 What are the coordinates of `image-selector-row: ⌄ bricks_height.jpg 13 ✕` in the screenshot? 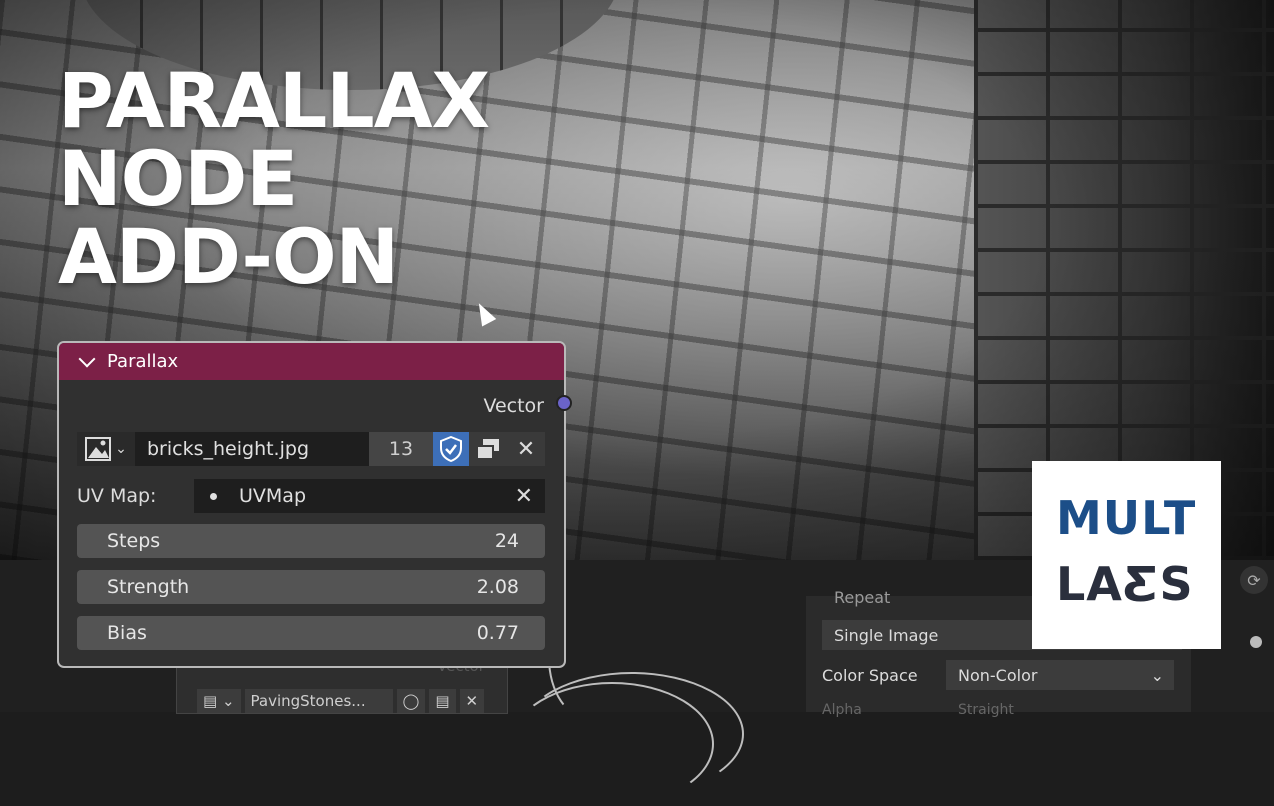 It's located at (311, 449).